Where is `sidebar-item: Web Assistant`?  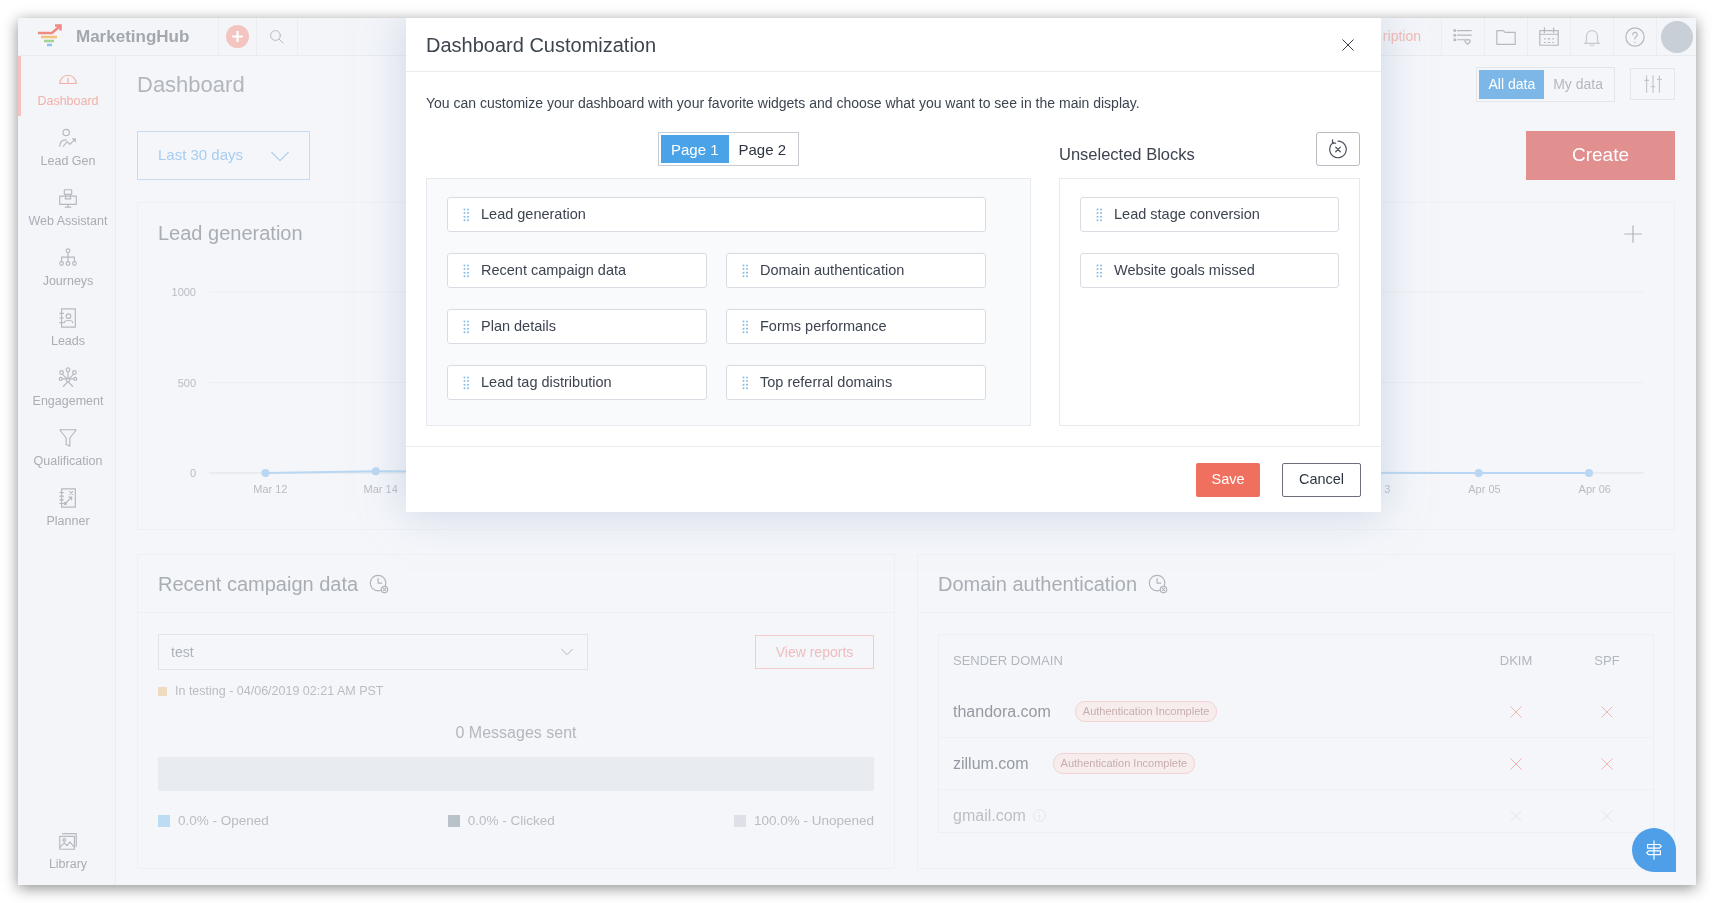
sidebar-item: Web Assistant is located at coordinates (66, 206).